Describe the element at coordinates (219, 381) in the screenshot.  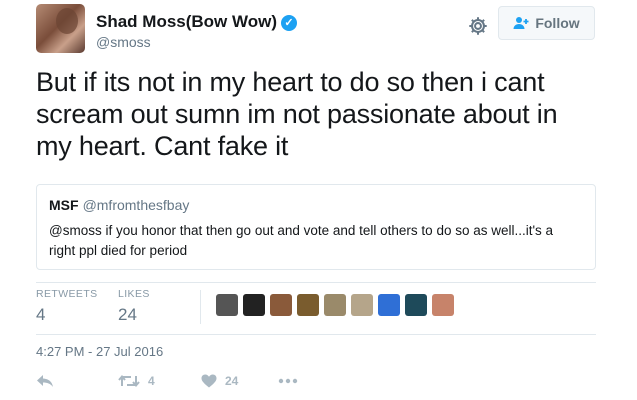
I see `like-button: 24` at that location.